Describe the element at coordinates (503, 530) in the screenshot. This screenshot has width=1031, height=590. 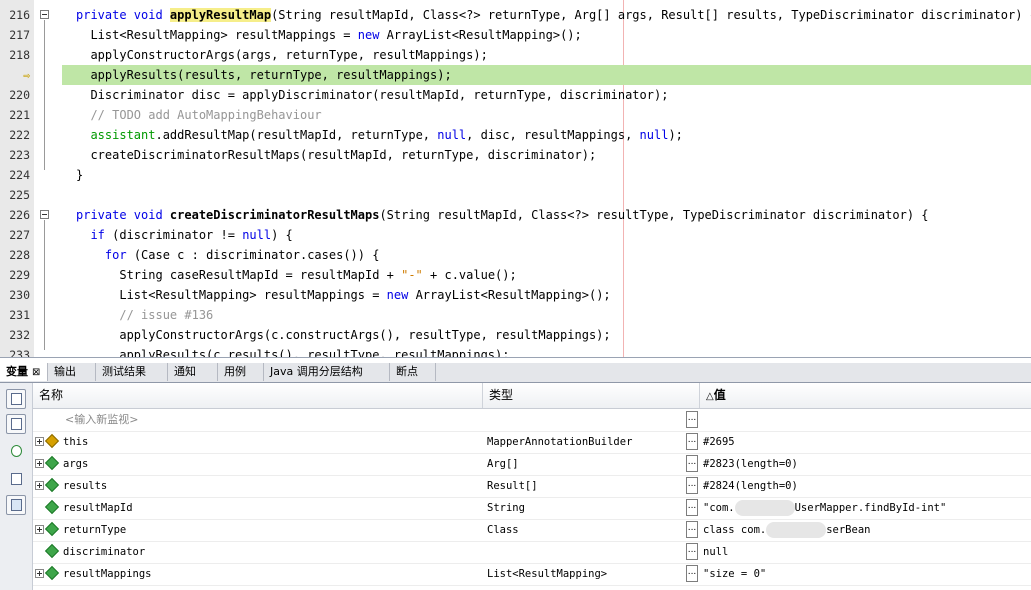
I see `variable-type: Class` at that location.